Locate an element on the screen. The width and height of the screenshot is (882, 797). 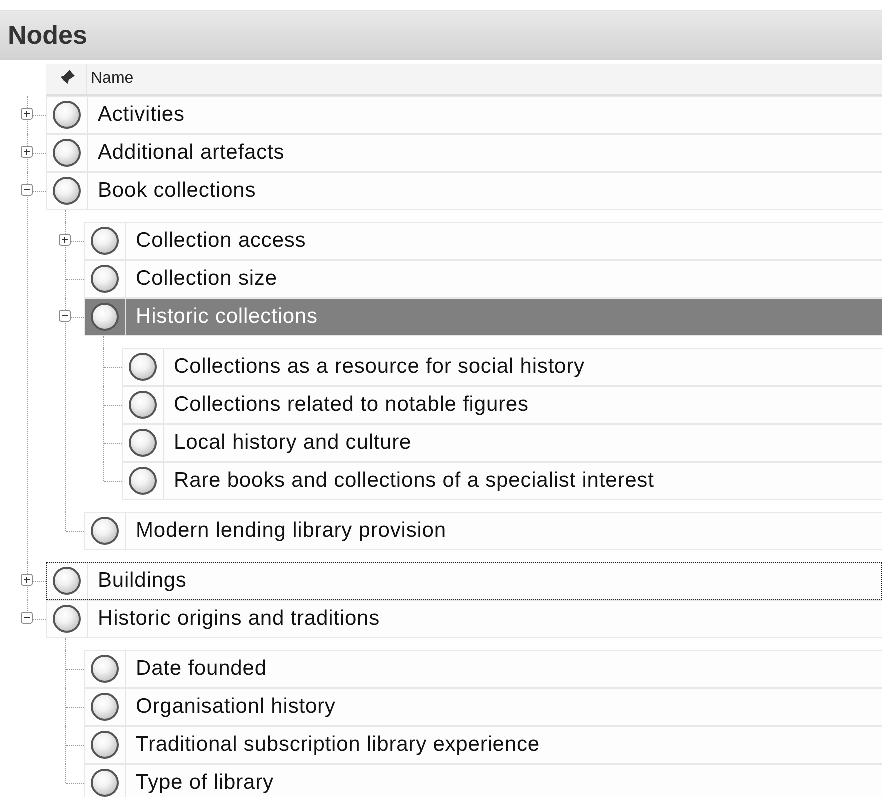
tree-row: Collection size is located at coordinates (483, 279).